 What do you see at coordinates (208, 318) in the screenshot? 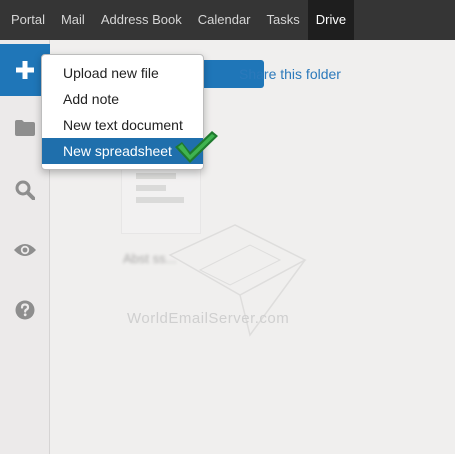
I see `watermark-text: WorldEmailServer.com` at bounding box center [208, 318].